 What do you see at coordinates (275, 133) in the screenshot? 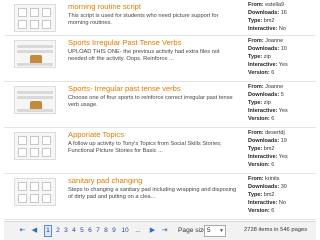
I see `from-value: desertdj` at bounding box center [275, 133].